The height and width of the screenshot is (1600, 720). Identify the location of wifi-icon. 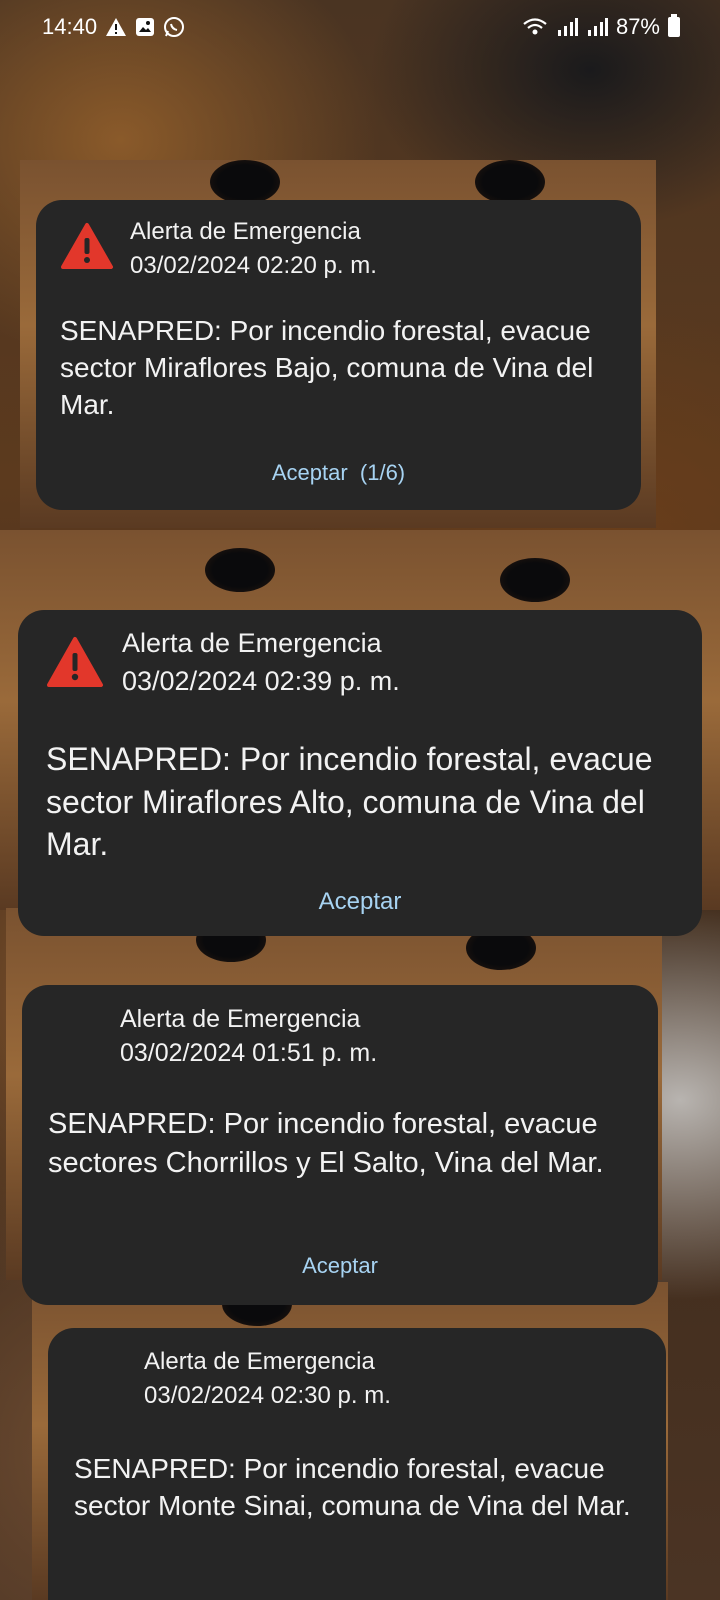
(535, 27).